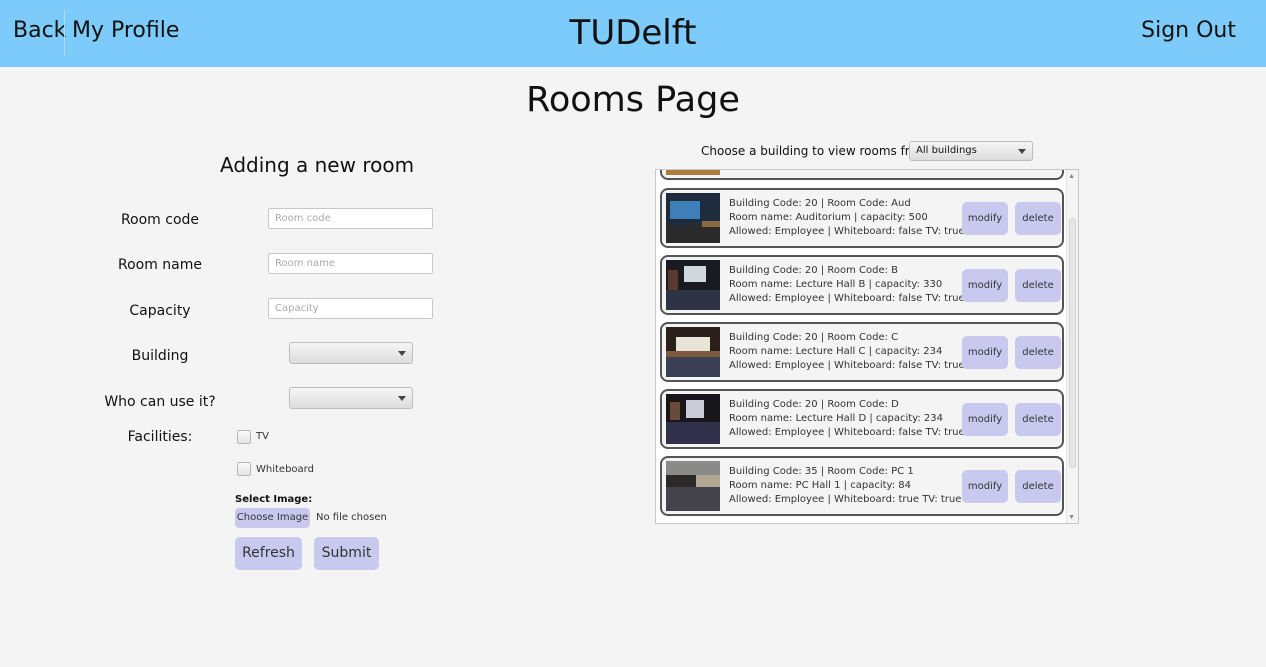 The width and height of the screenshot is (1266, 667). I want to click on building-label: Building, so click(160, 356).